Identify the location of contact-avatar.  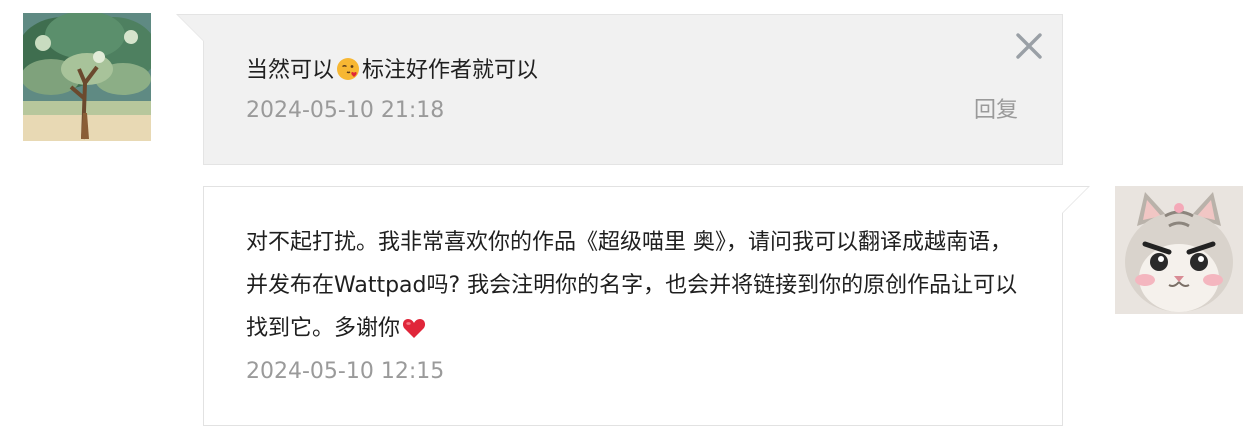
(87, 77).